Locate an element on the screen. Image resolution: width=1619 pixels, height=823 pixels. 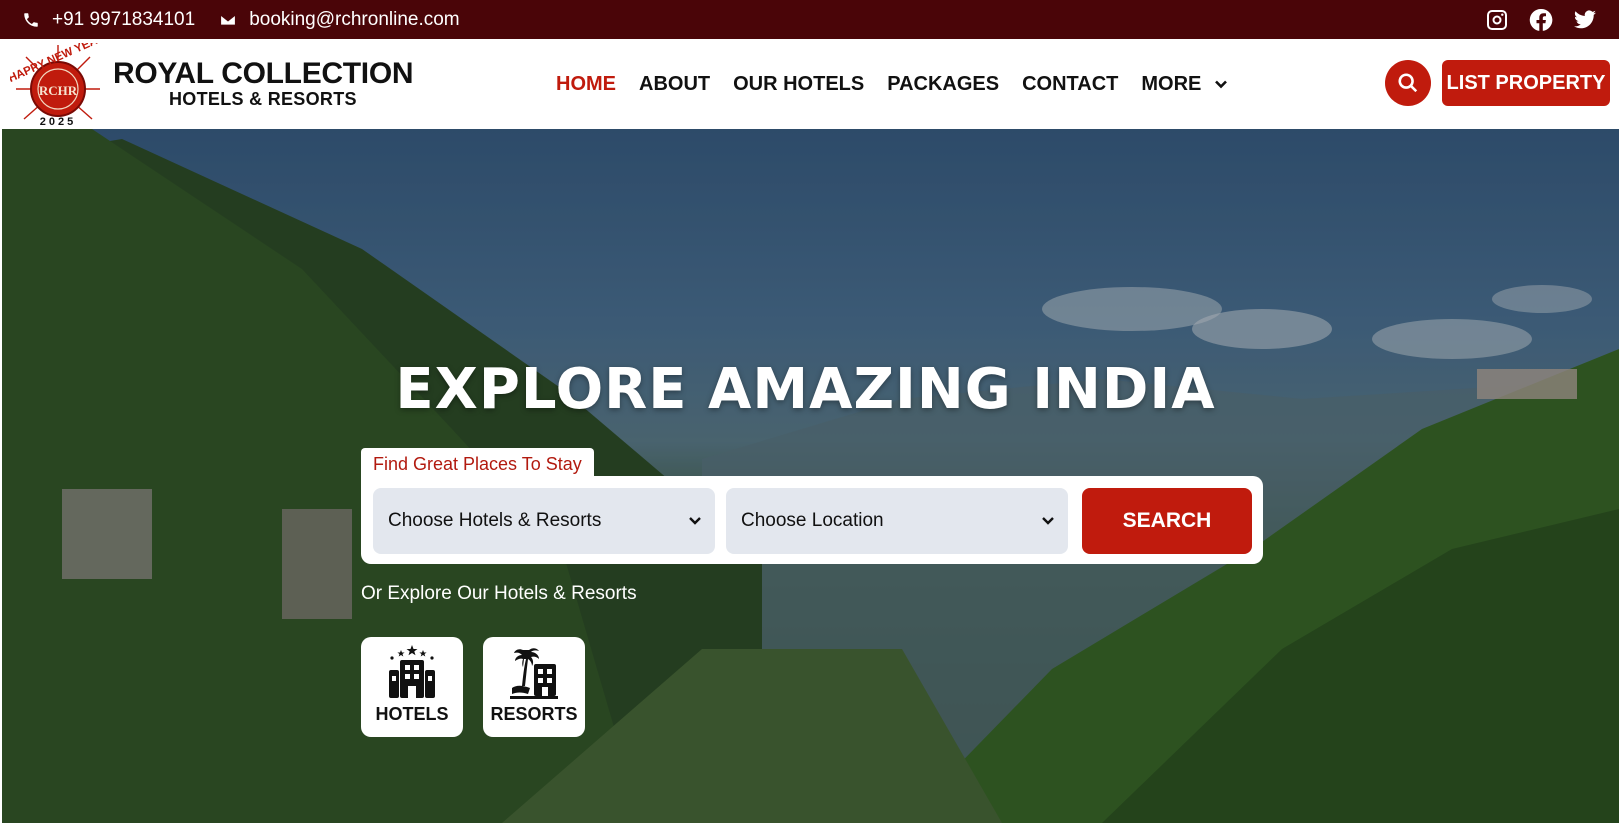
hotel-building-icon is located at coordinates (412, 671).